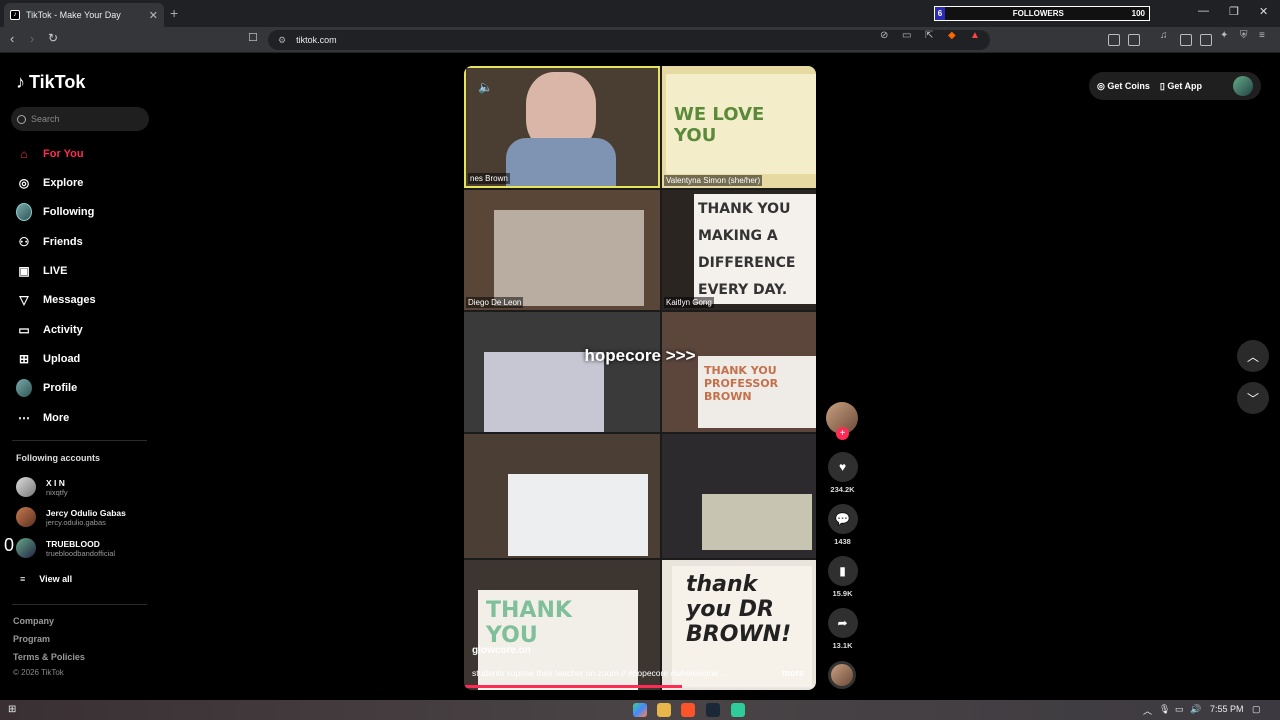 The image size is (1280, 720). I want to click on site-settings-icon: ⚙, so click(282, 40).